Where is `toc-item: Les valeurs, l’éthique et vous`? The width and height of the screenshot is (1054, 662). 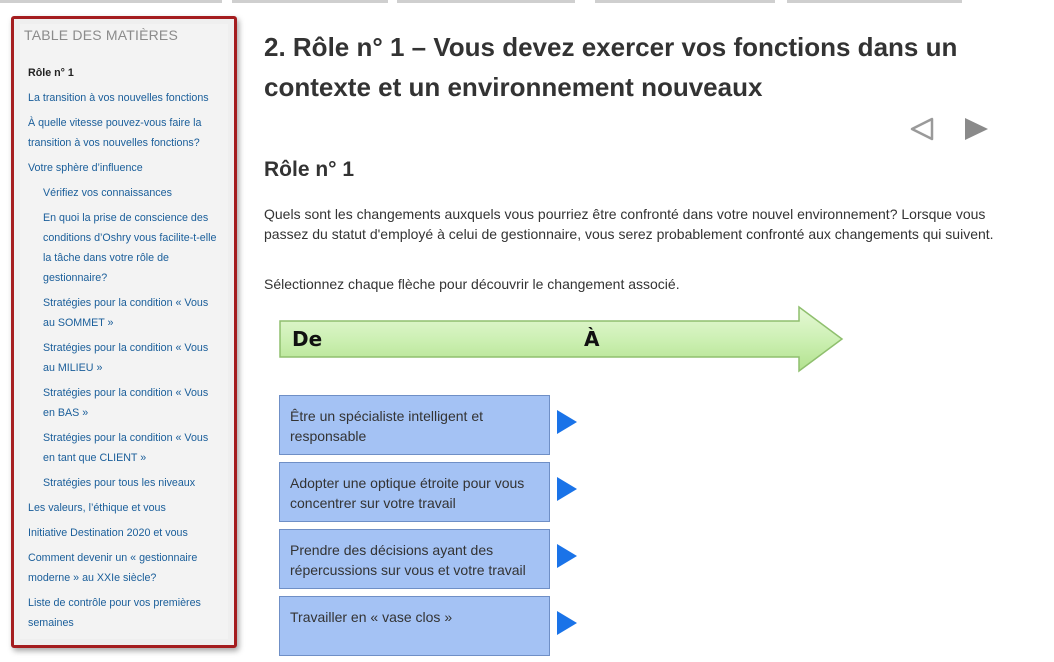 toc-item: Les valeurs, l’éthique et vous is located at coordinates (123, 508).